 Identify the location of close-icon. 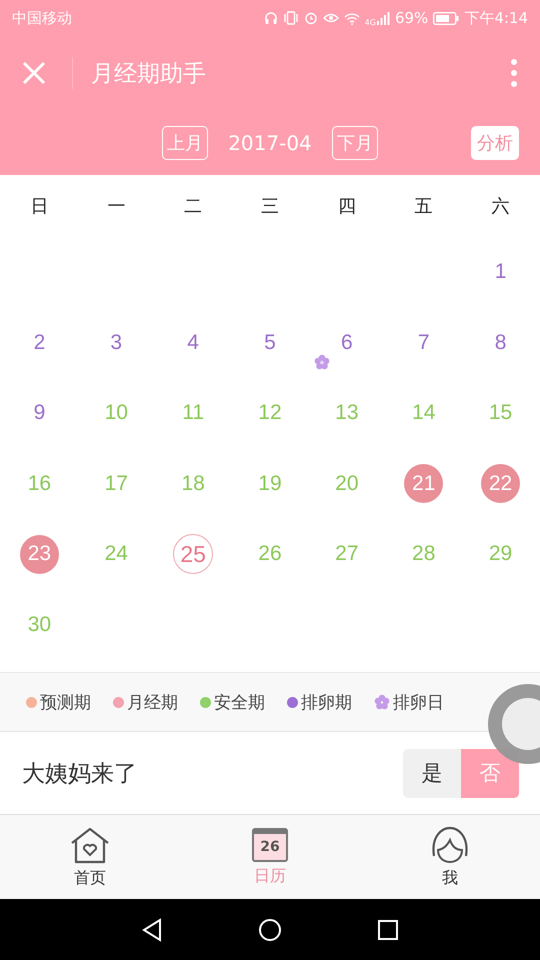
(34, 73).